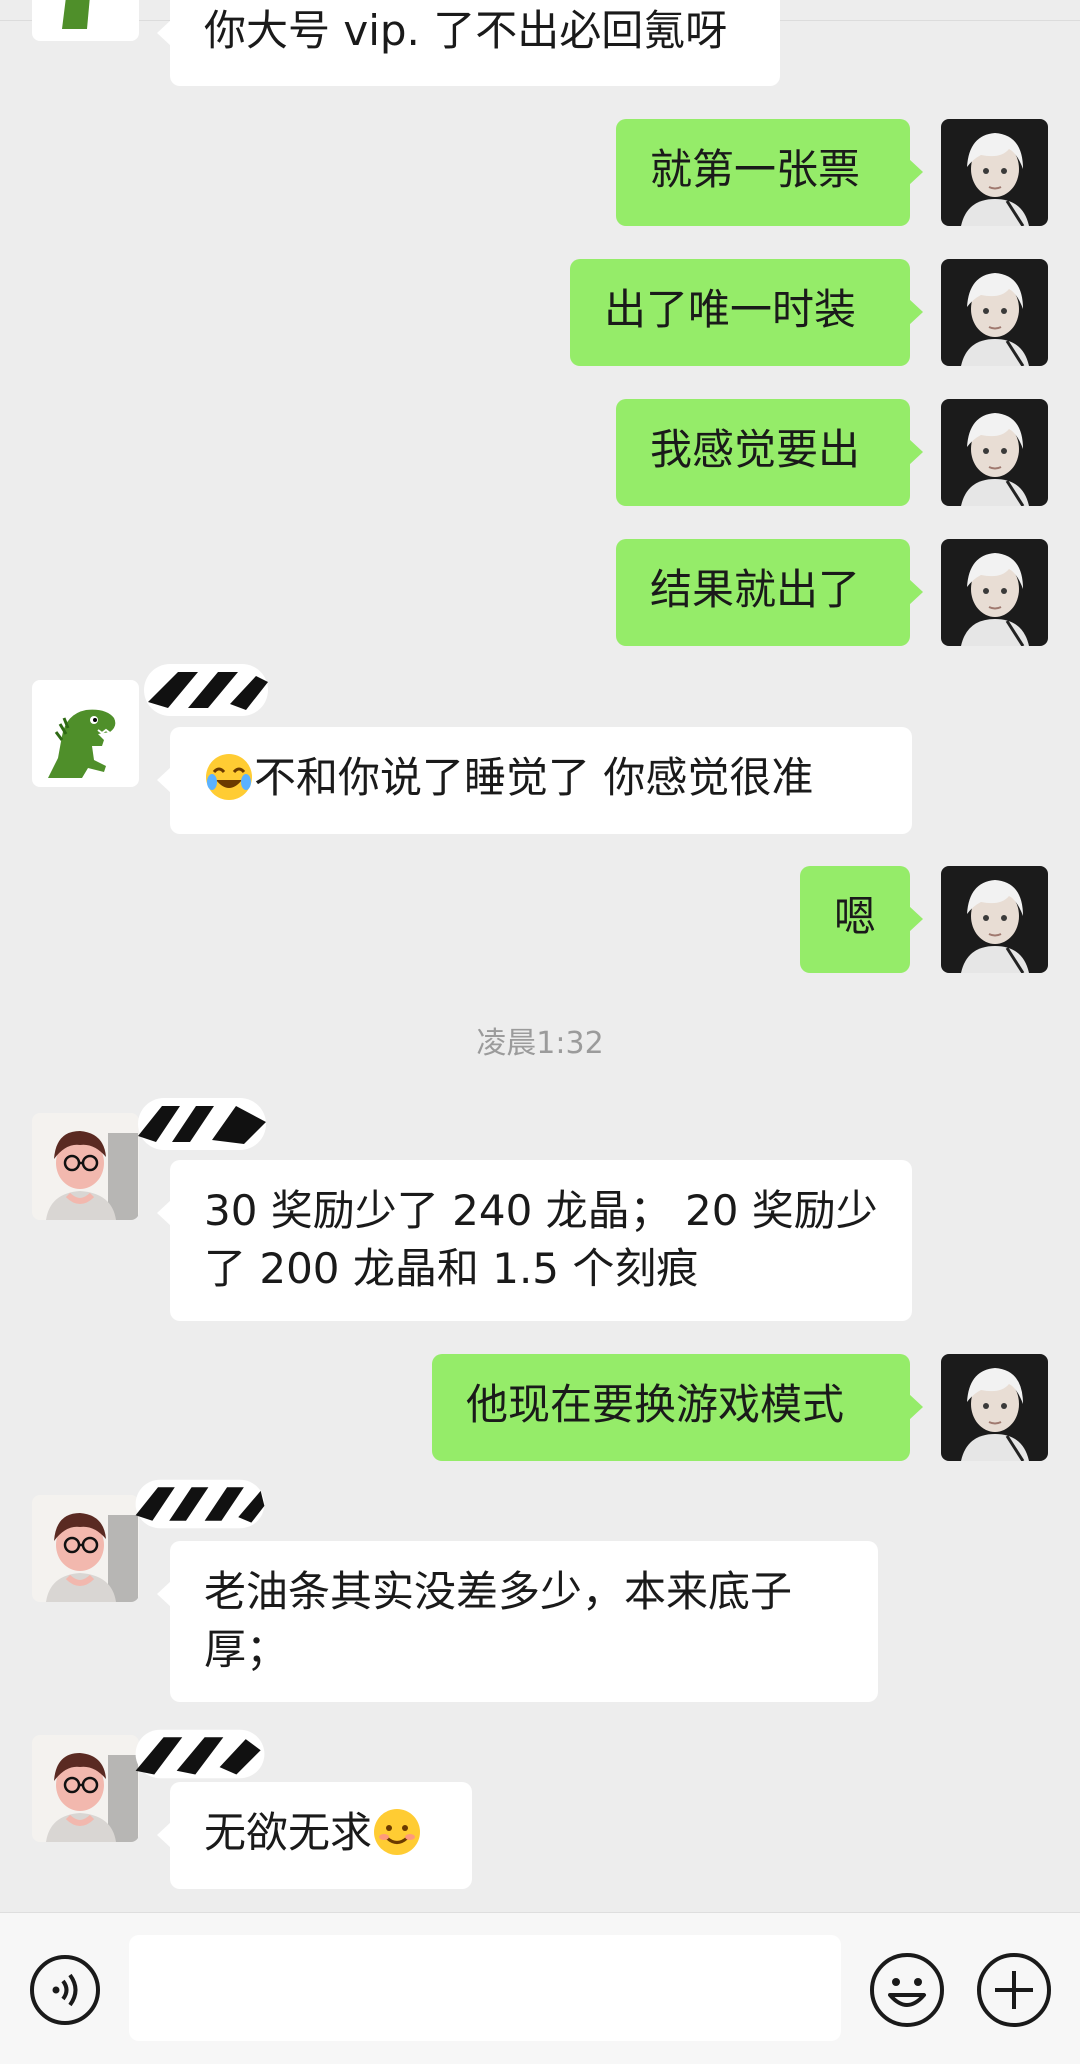 Image resolution: width=1080 pixels, height=2064 pixels. What do you see at coordinates (655, 1404) in the screenshot?
I see `message-text: 他现在要换游戏模式` at bounding box center [655, 1404].